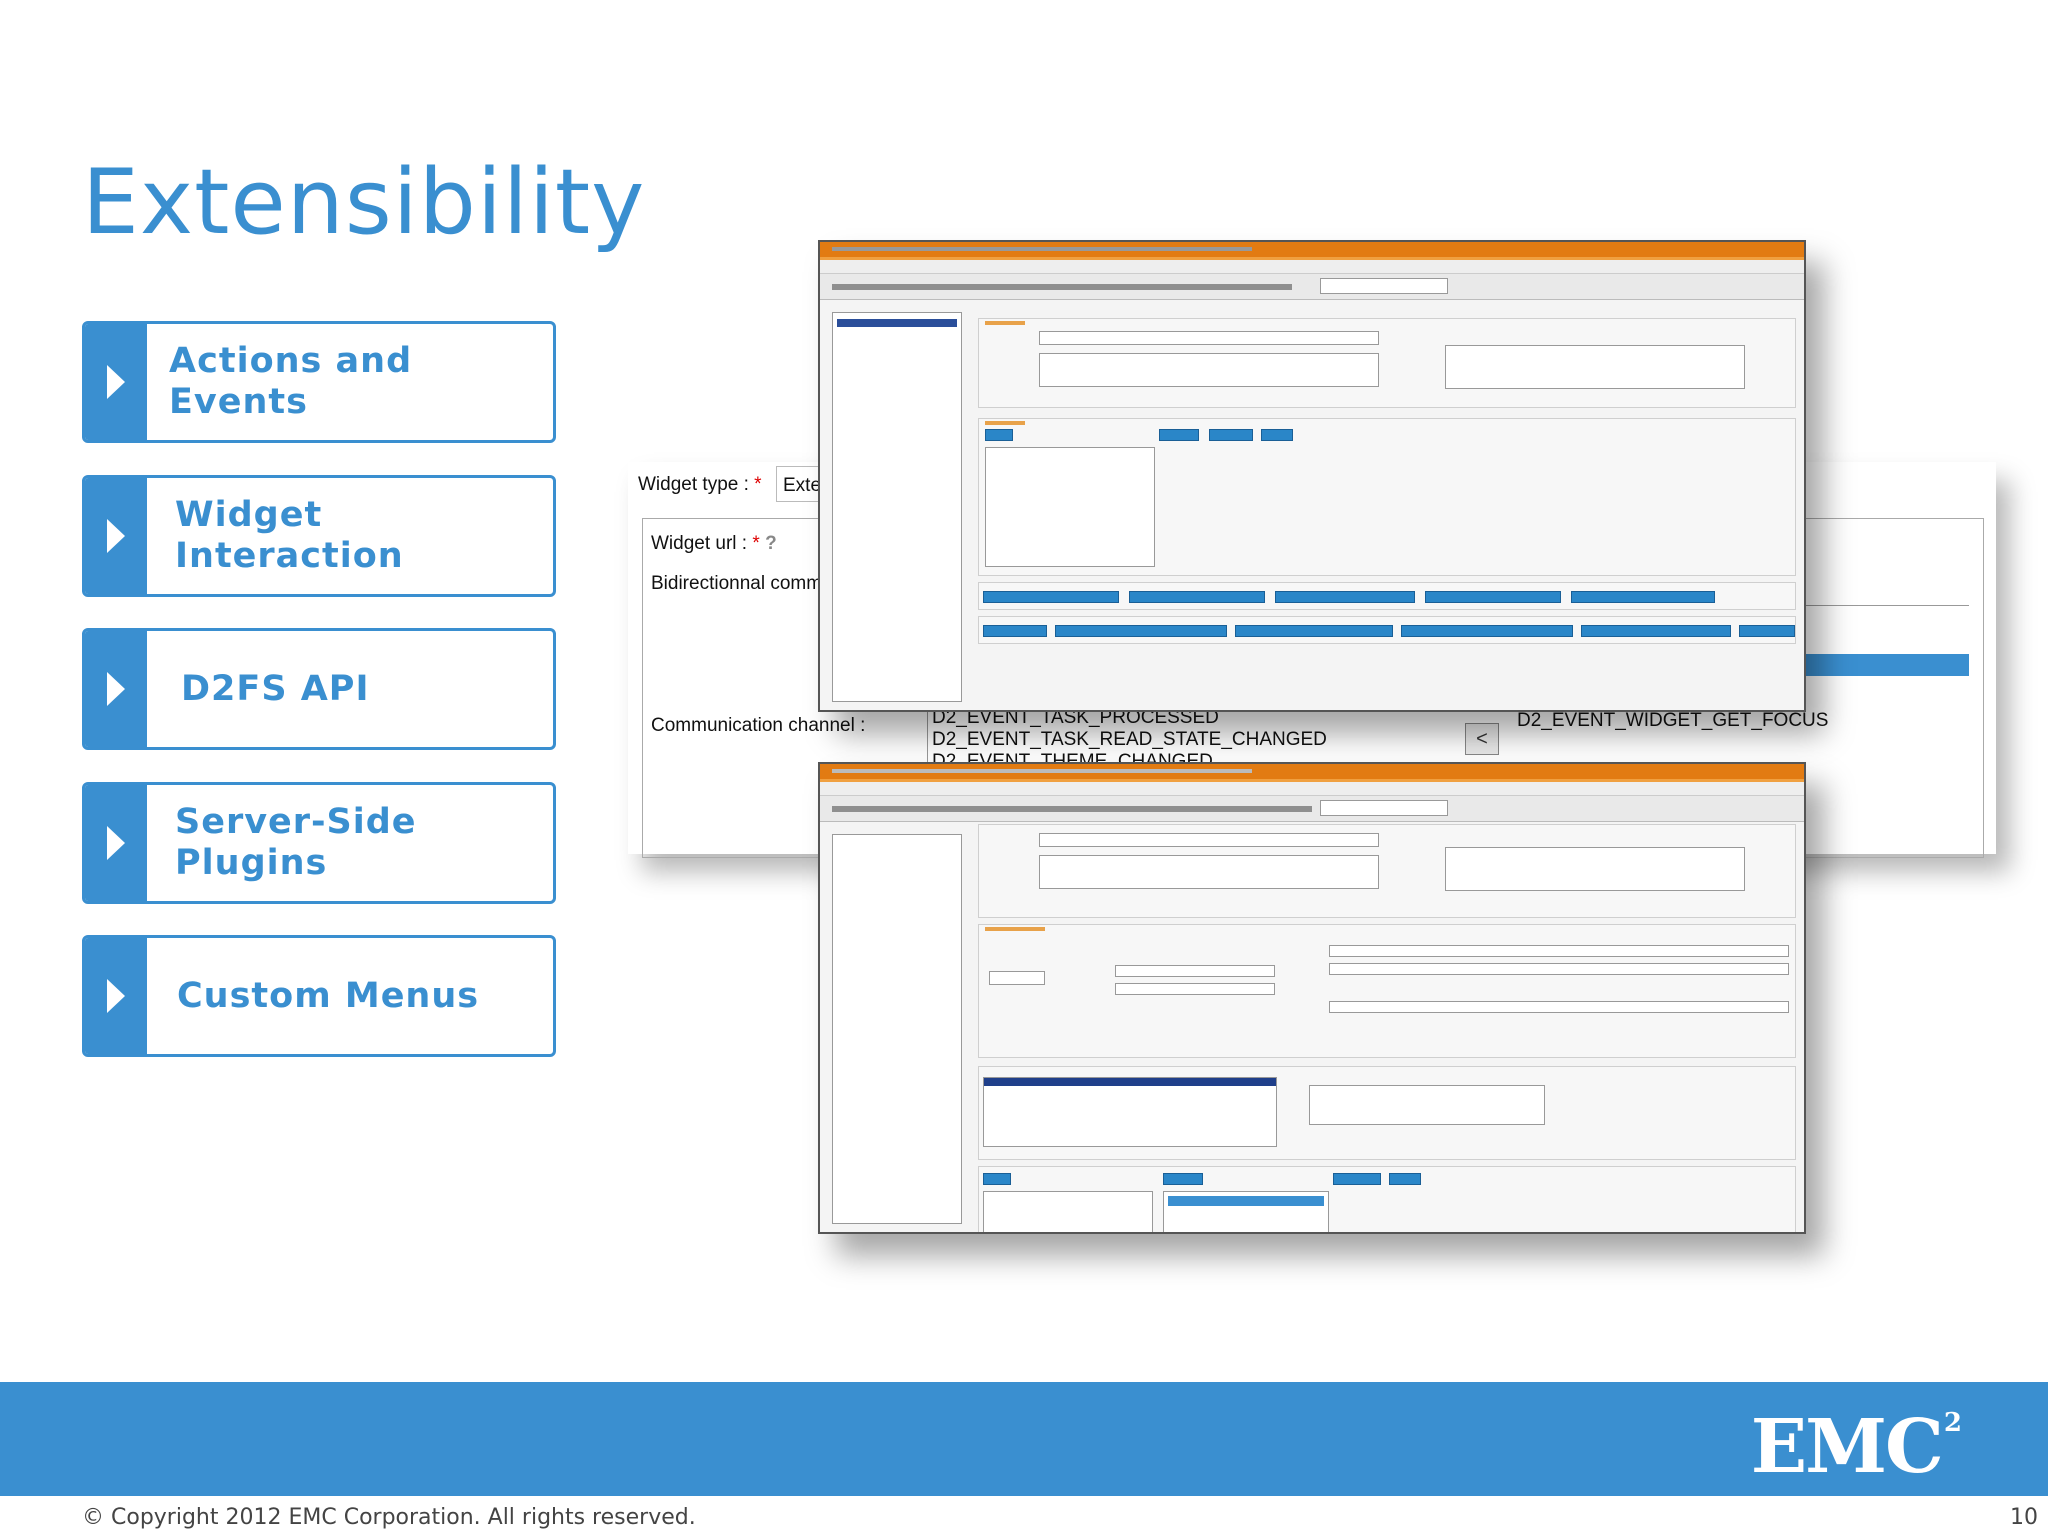  What do you see at coordinates (1024, 1439) in the screenshot?
I see `footer-band` at bounding box center [1024, 1439].